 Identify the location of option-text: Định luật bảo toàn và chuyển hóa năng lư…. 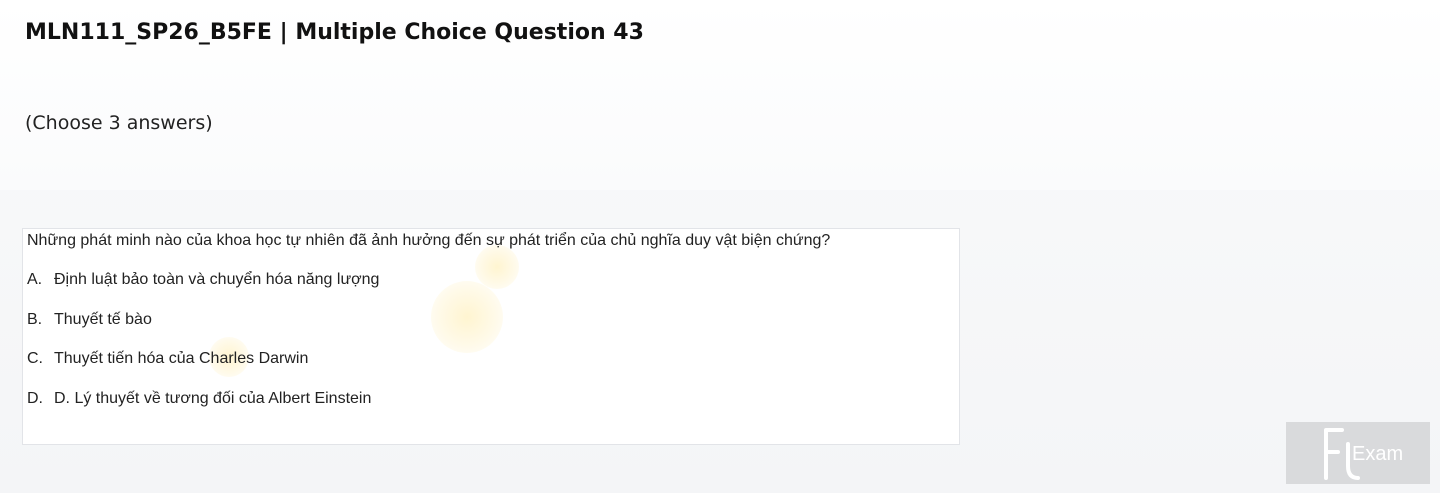
(217, 279).